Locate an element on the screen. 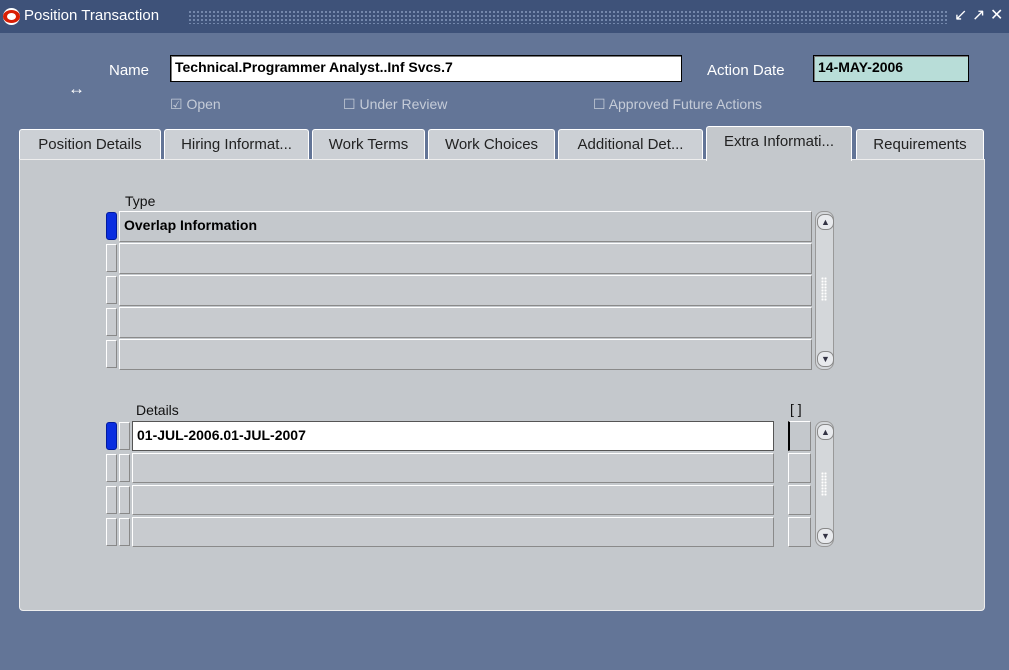  title-bar: Position Transaction ↙ ↗ ✕ is located at coordinates (504, 16).